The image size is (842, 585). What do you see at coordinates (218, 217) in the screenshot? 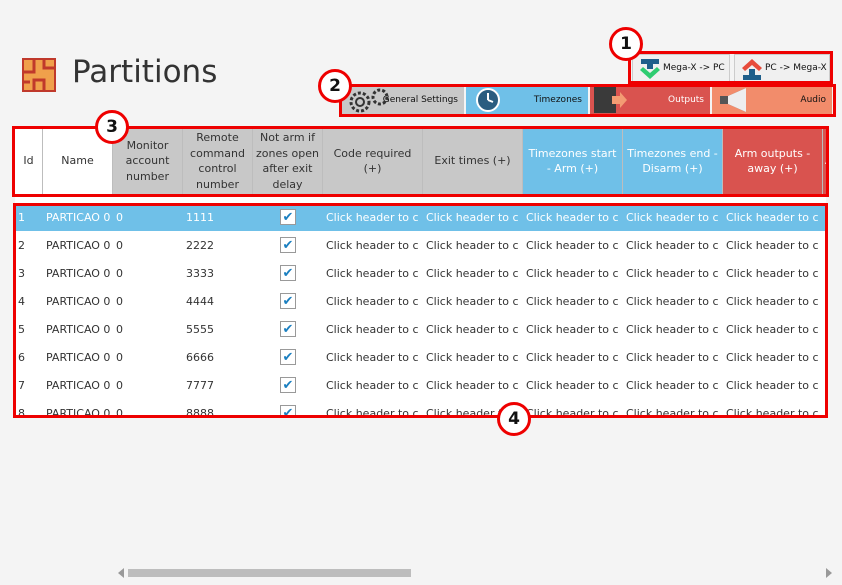
I see `cell-remote-command: 1111` at bounding box center [218, 217].